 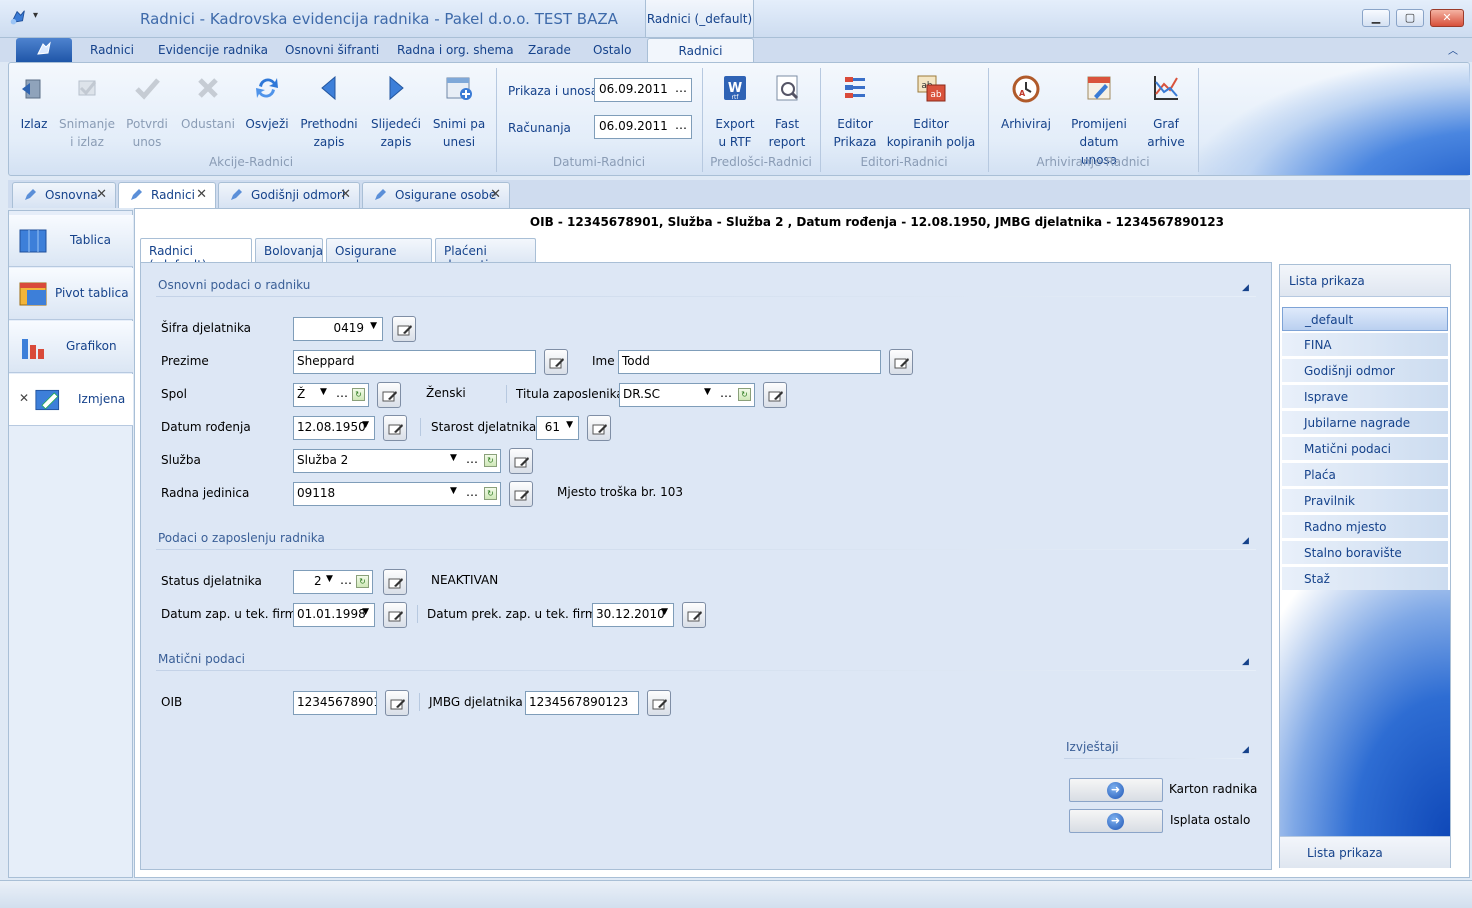 I want to click on ribbon-tab-zarade: Zarade, so click(x=549, y=50).